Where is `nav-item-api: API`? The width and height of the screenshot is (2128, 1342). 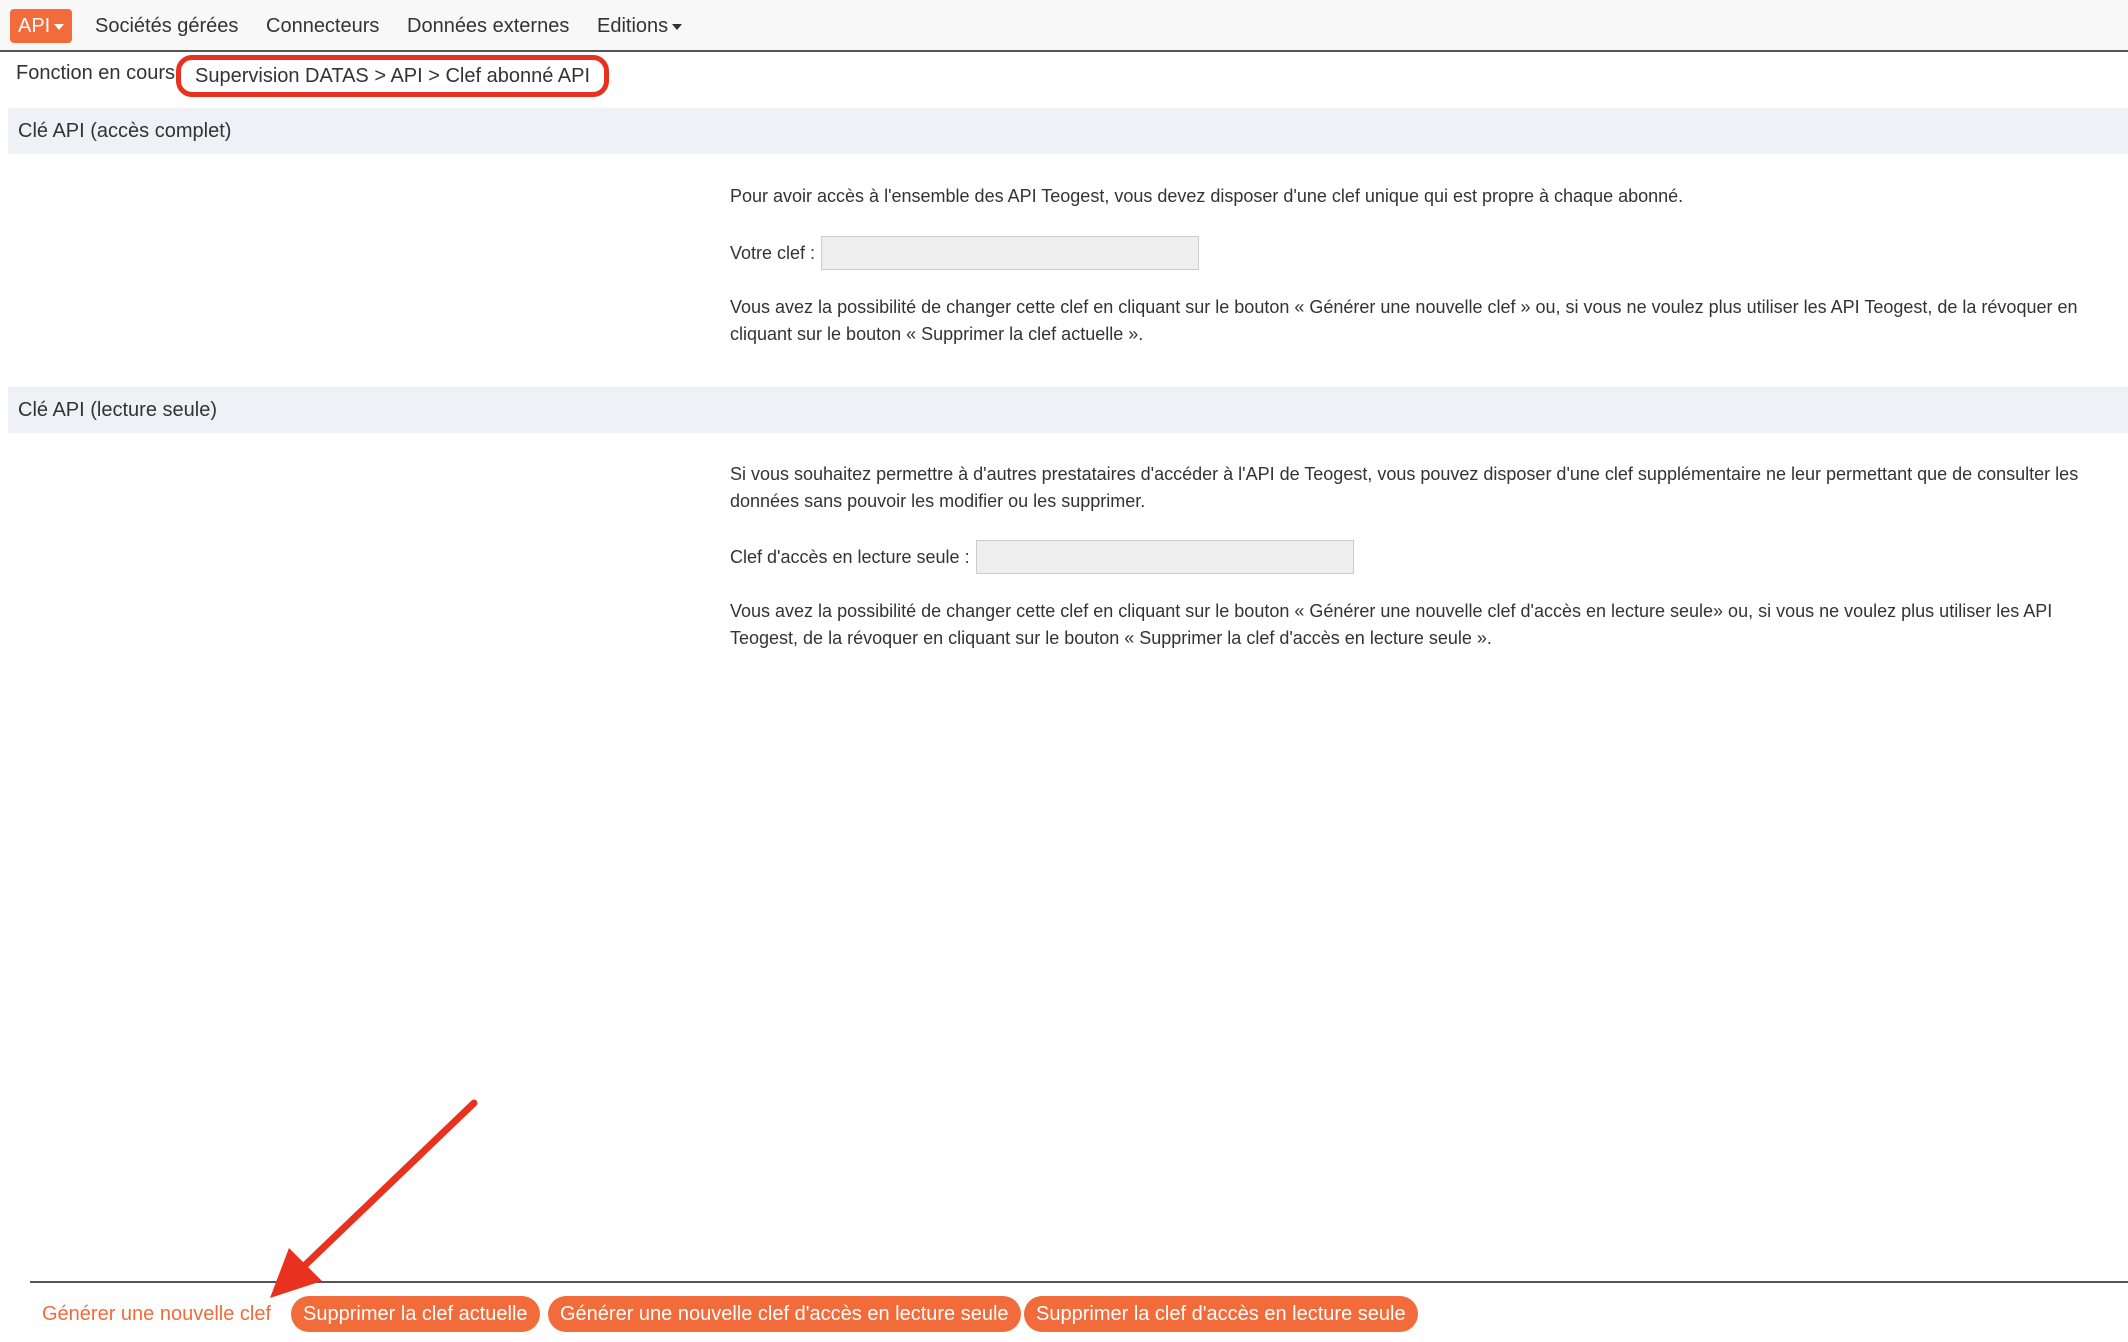 nav-item-api: API is located at coordinates (41, 26).